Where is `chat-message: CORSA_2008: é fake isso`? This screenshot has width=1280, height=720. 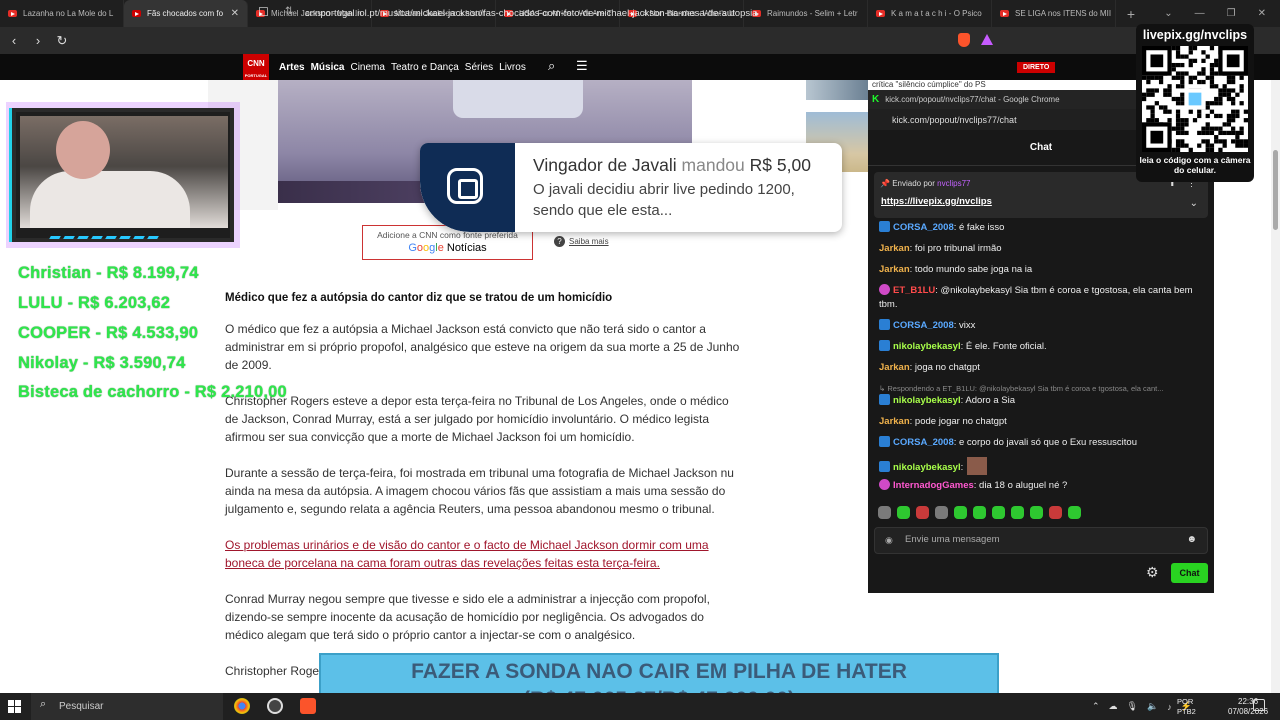 chat-message: CORSA_2008: é fake isso is located at coordinates (1044, 228).